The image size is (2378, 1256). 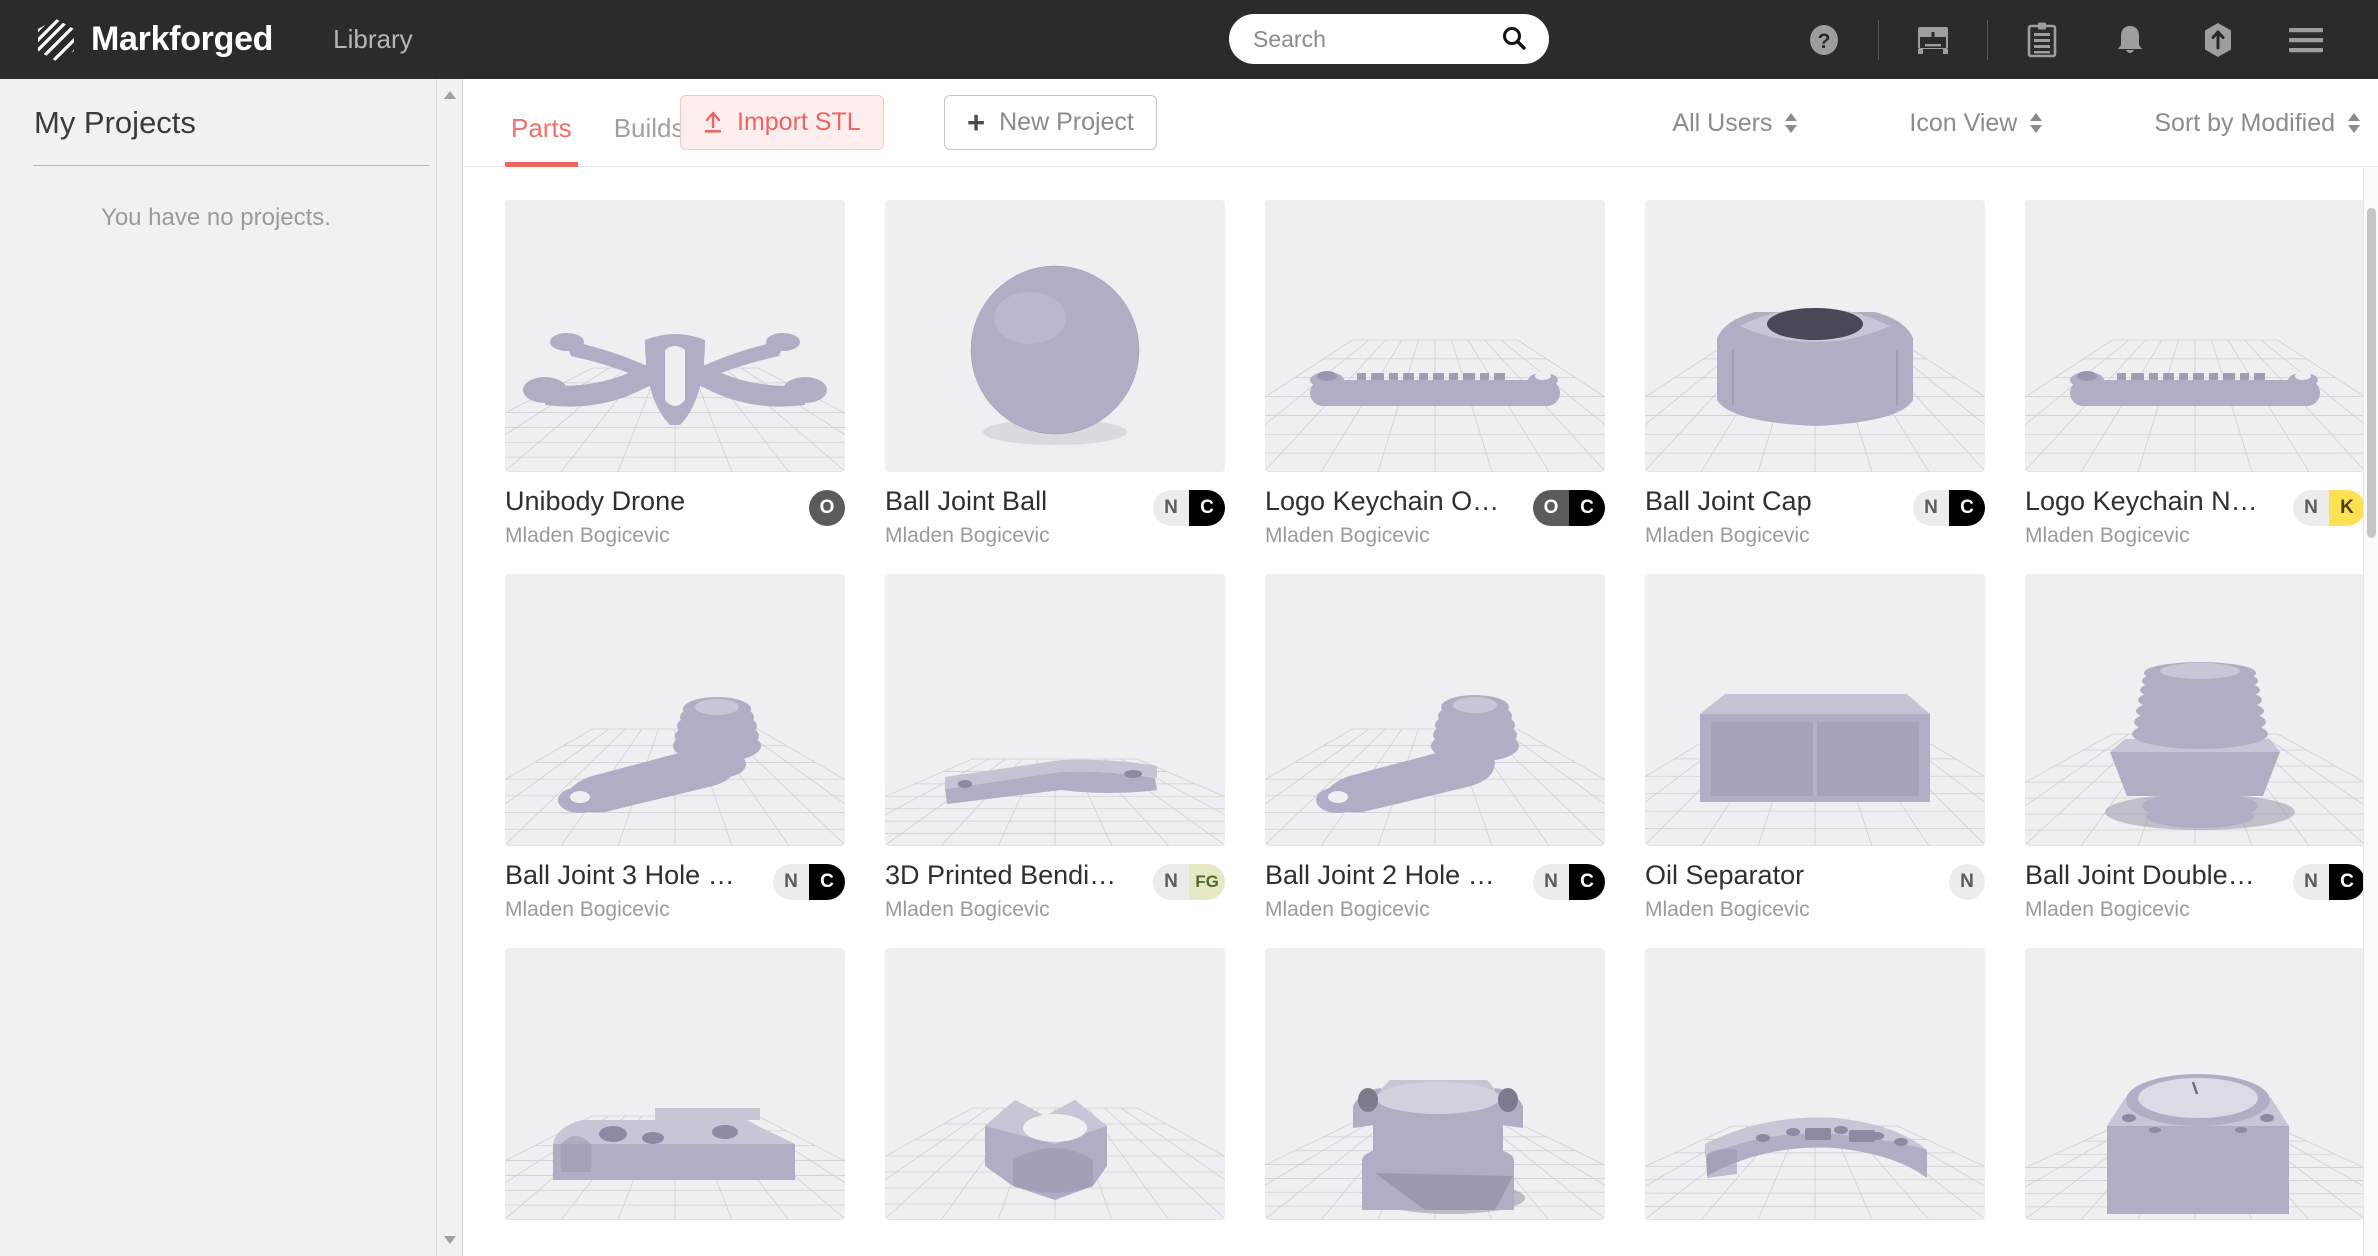 I want to click on part-text-block: Unibody Drone Mladen Bogicevic, so click(x=657, y=517).